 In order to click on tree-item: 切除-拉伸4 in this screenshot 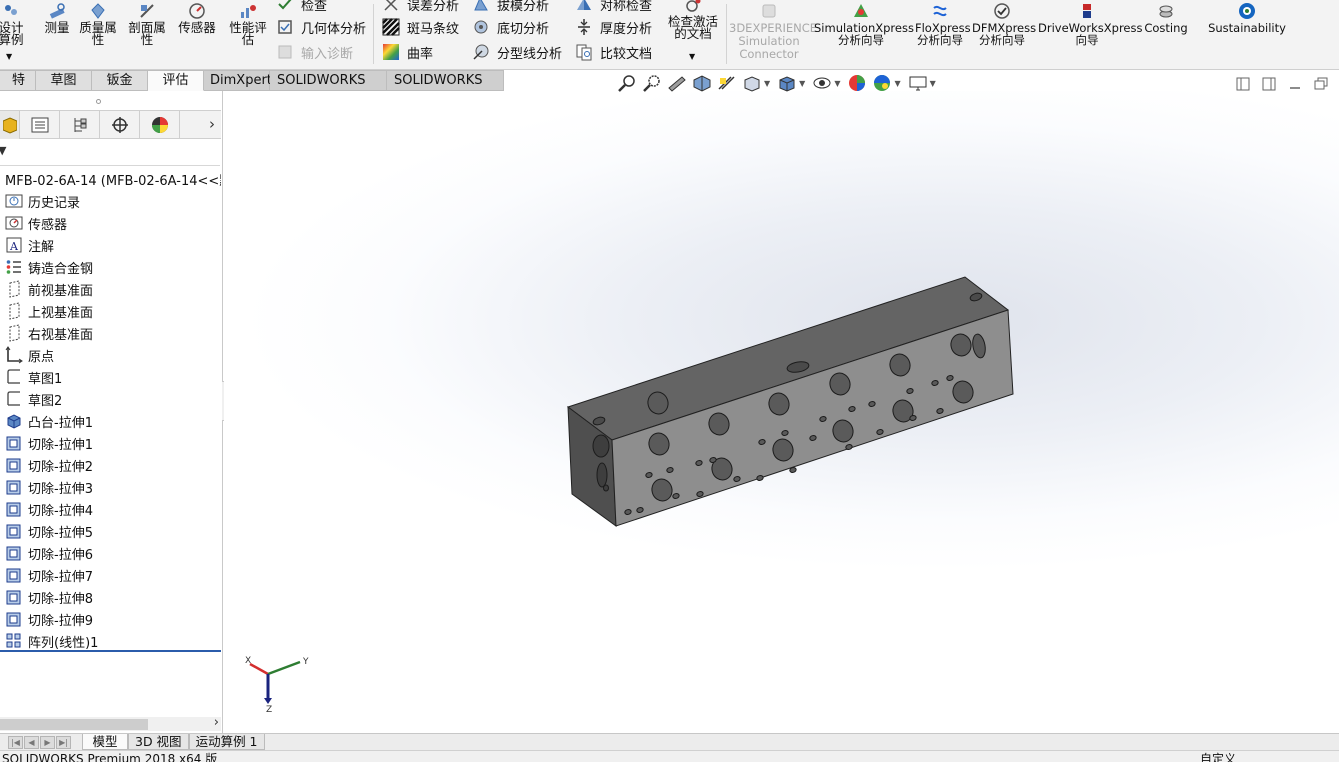, I will do `click(111, 509)`.